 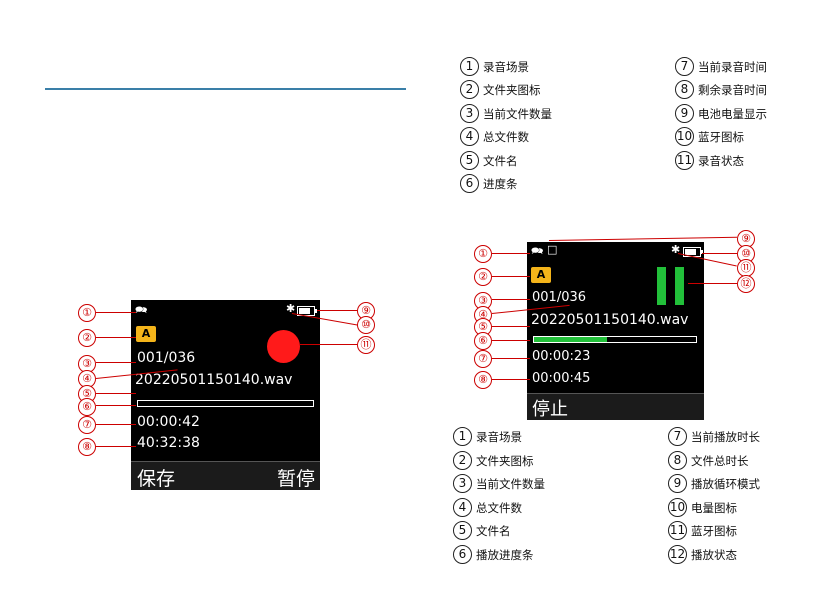 What do you see at coordinates (561, 356) in the screenshot?
I see `current-play-time: 00:00:23` at bounding box center [561, 356].